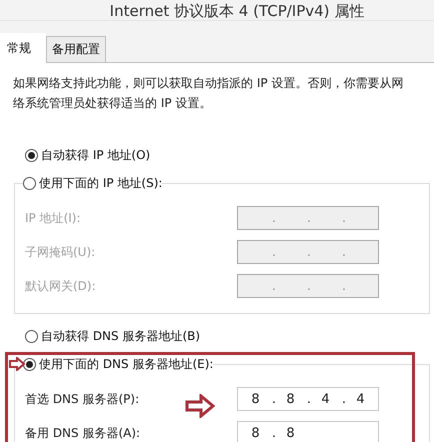  Describe the element at coordinates (60, 286) in the screenshot. I see `field-label: 默认网关(D):` at that location.